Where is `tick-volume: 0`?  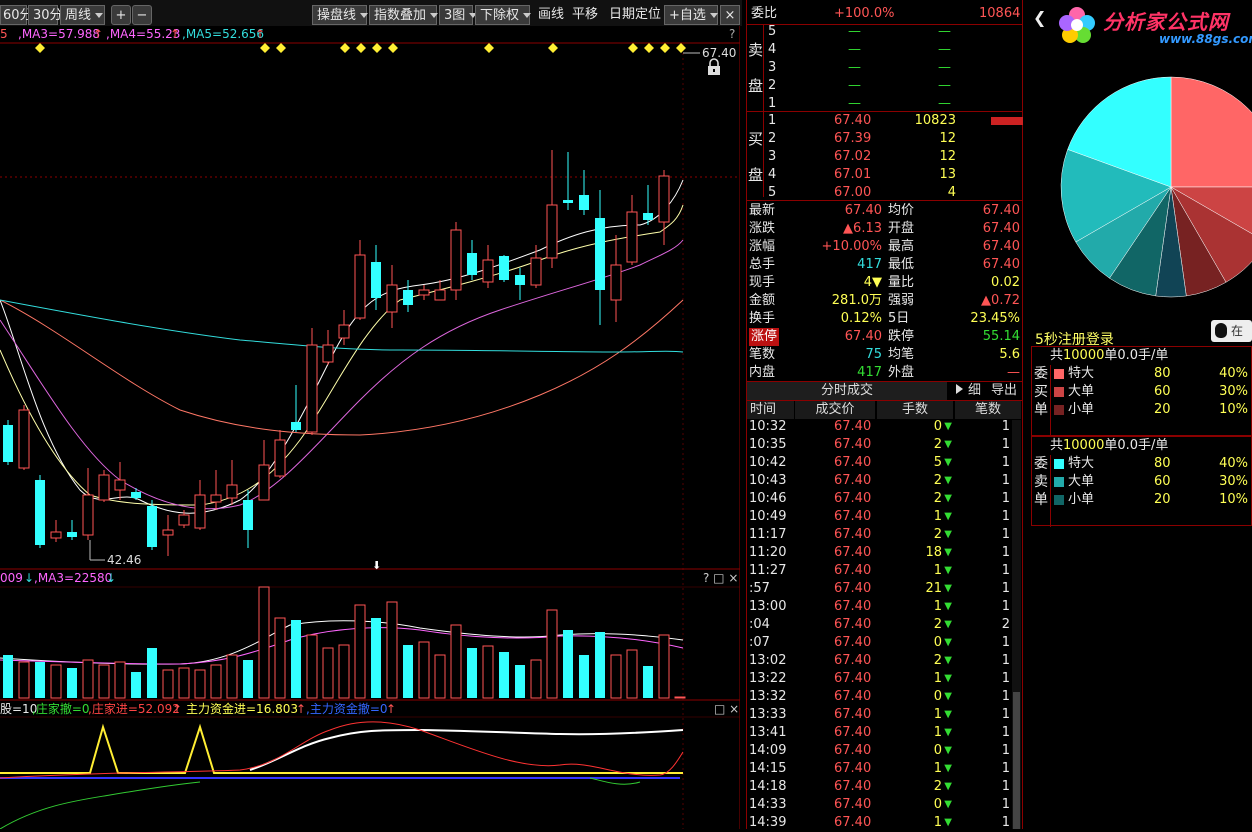
tick-volume: 0 is located at coordinates (937, 696).